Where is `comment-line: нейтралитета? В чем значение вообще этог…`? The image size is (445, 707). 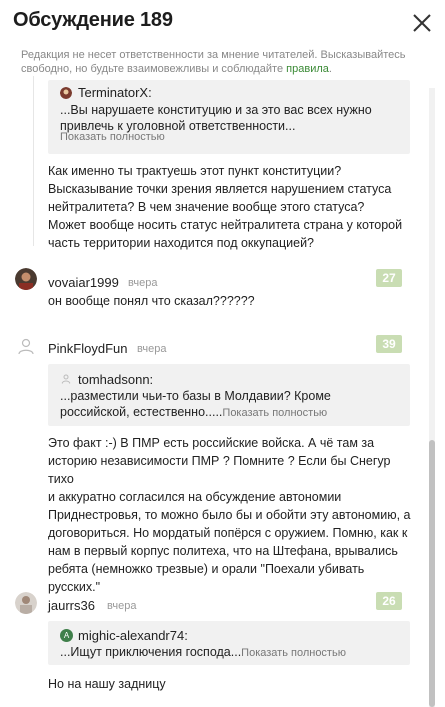 comment-line: нейтралитета? В чем значение вообще этог… is located at coordinates (206, 207).